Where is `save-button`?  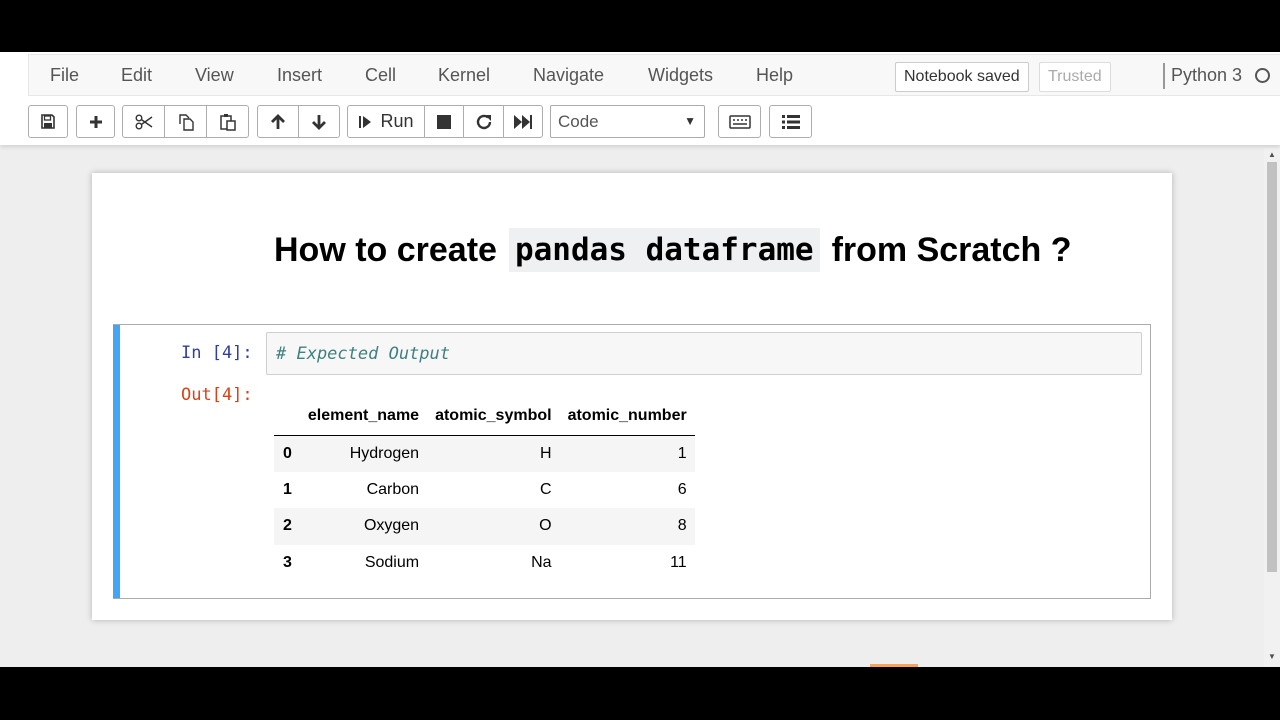 save-button is located at coordinates (48, 121).